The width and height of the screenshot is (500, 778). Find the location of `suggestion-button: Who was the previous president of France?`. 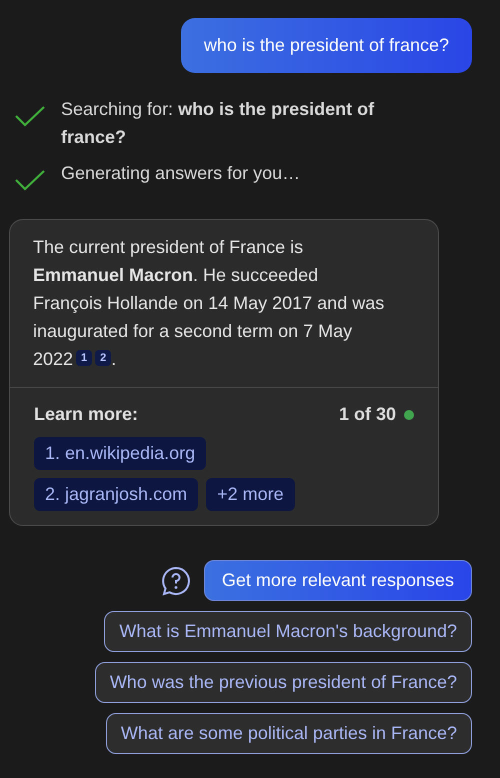

suggestion-button: Who was the previous president of France? is located at coordinates (283, 682).